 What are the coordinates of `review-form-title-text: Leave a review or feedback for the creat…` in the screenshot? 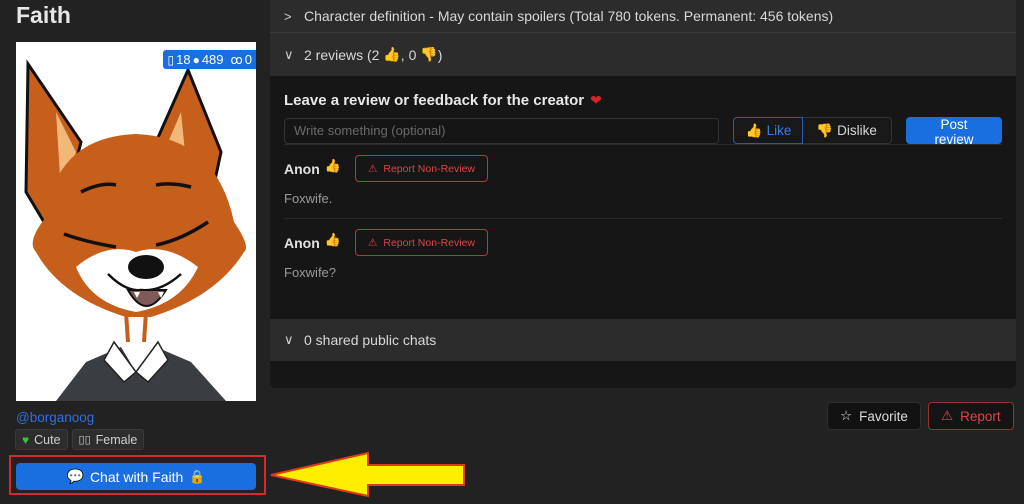 It's located at (434, 100).